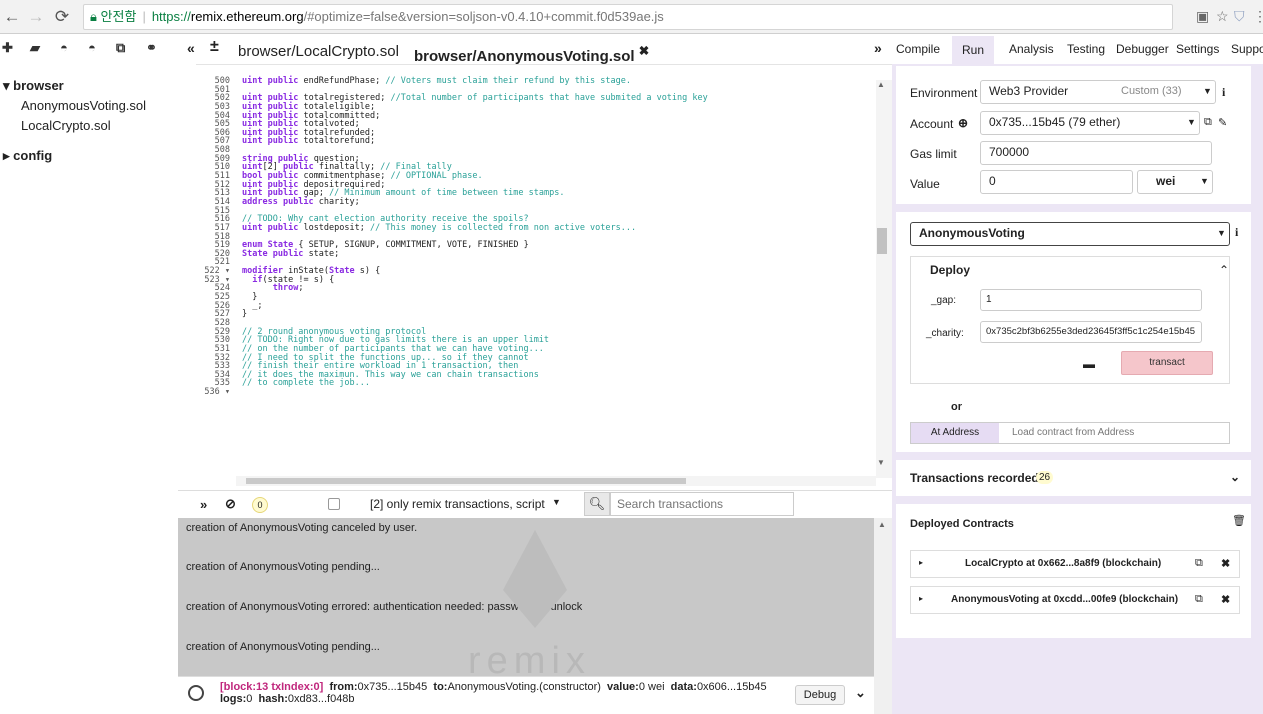 This screenshot has width=1263, height=714. I want to click on gist-icon: ◓, so click(92, 47).